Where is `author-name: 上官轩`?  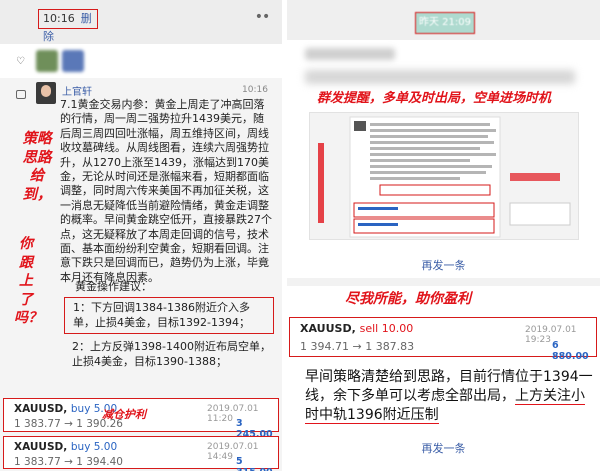 author-name: 上官轩 is located at coordinates (77, 90).